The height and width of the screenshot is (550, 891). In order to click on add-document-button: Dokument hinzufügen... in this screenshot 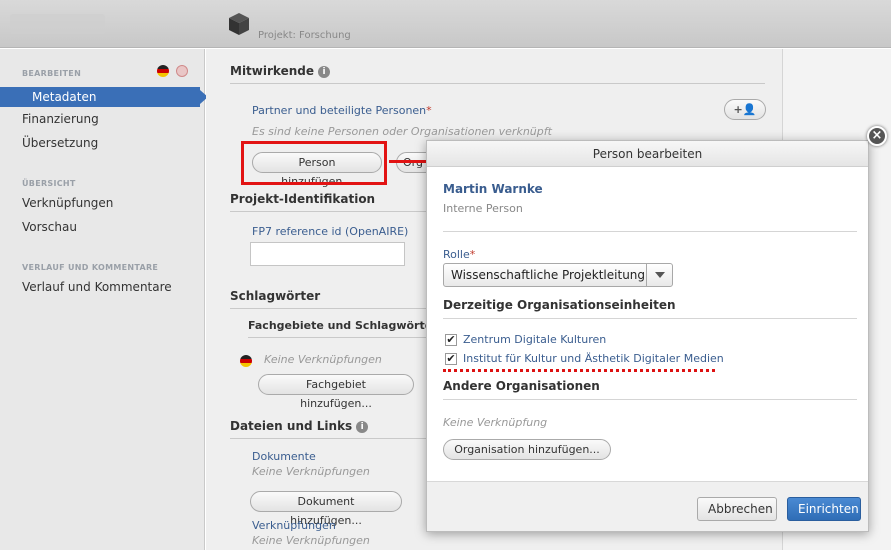, I will do `click(326, 509)`.